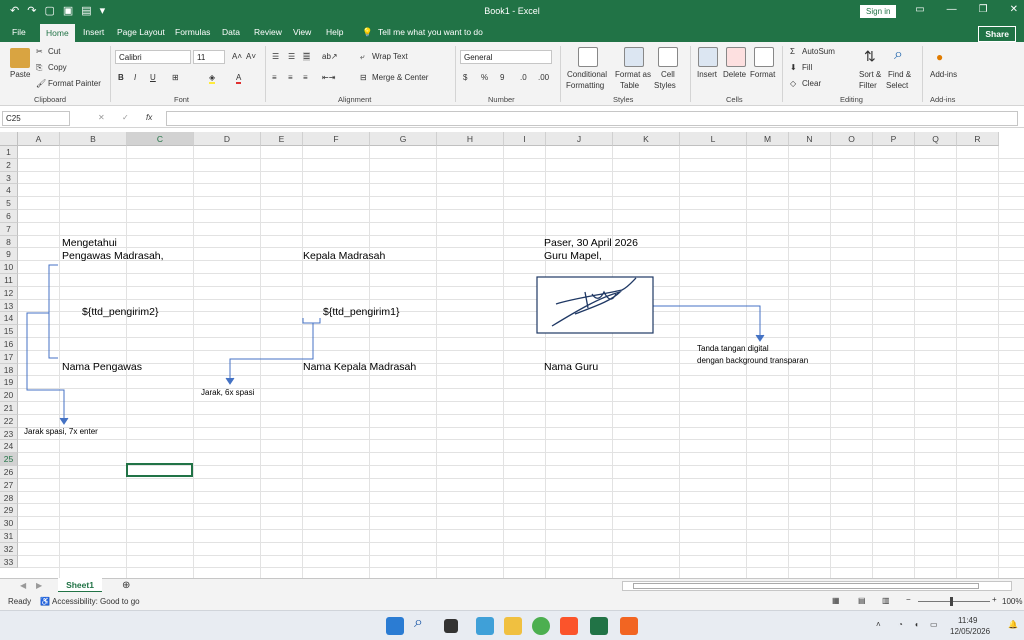 The width and height of the screenshot is (1024, 640). I want to click on find-select-button: Find &, so click(899, 74).